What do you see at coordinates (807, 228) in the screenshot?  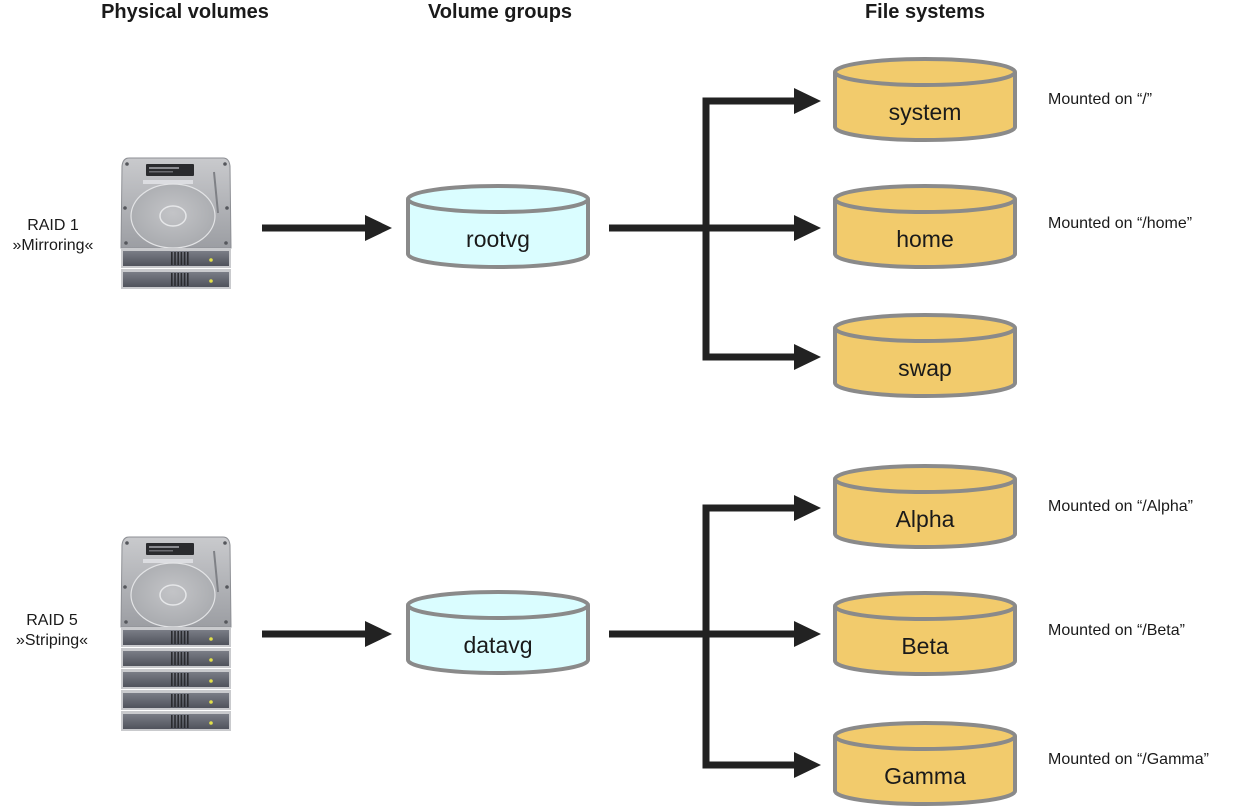 I see `arrowhead-home` at bounding box center [807, 228].